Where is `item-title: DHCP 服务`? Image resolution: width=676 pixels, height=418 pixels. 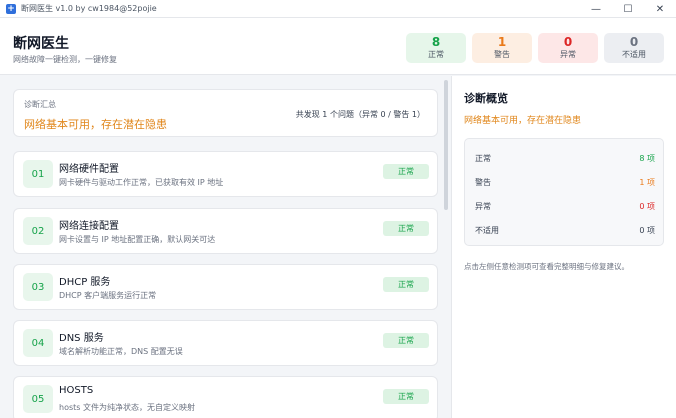 item-title: DHCP 服务 is located at coordinates (85, 282).